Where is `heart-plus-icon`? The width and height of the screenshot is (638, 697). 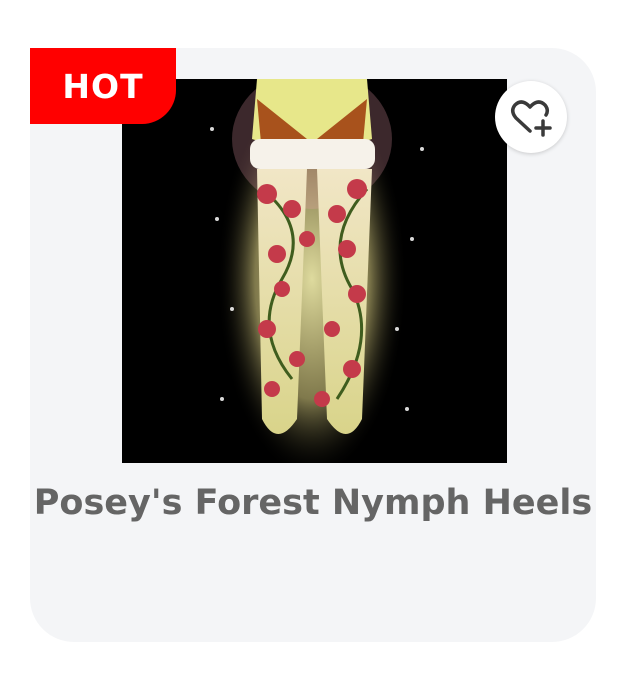 heart-plus-icon is located at coordinates (531, 118).